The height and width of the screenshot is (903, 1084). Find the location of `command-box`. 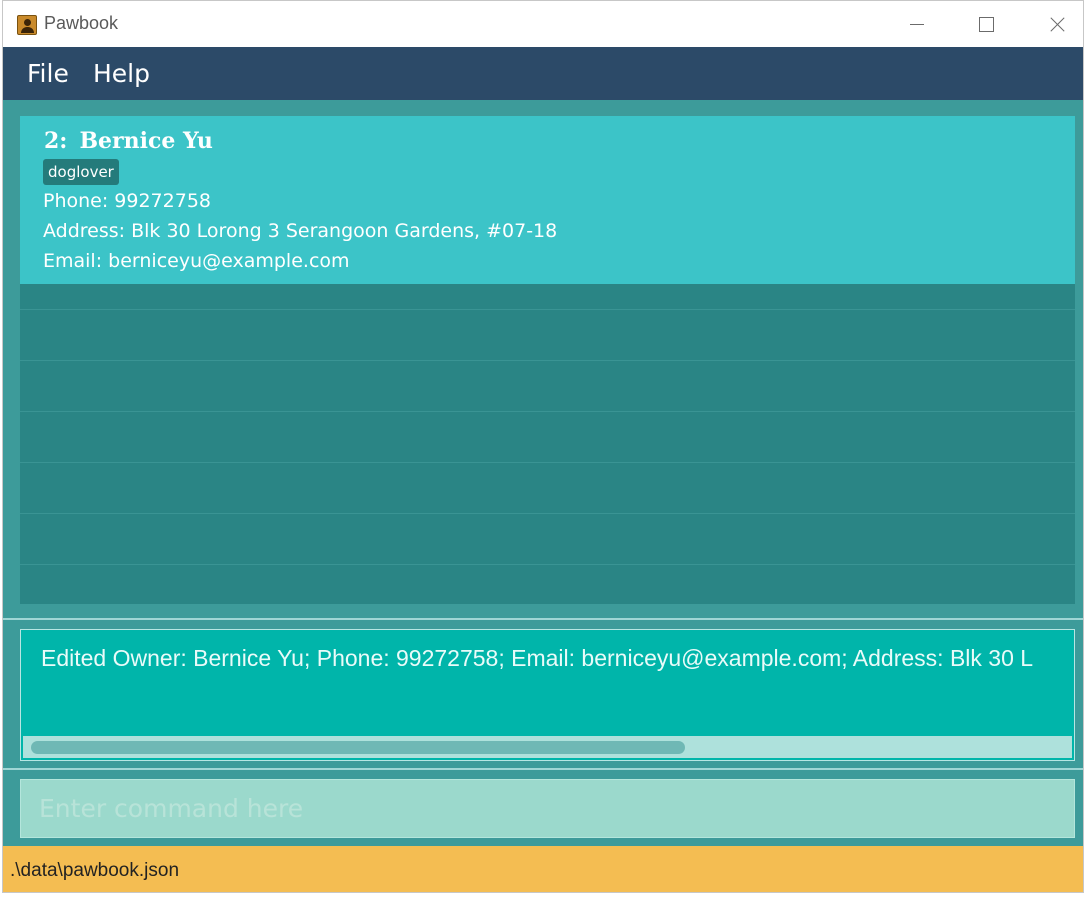

command-box is located at coordinates (547, 808).